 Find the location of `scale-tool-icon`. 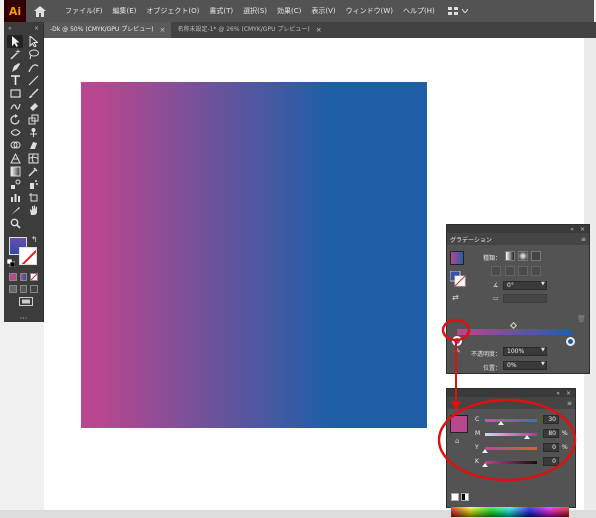

scale-tool-icon is located at coordinates (33, 119).